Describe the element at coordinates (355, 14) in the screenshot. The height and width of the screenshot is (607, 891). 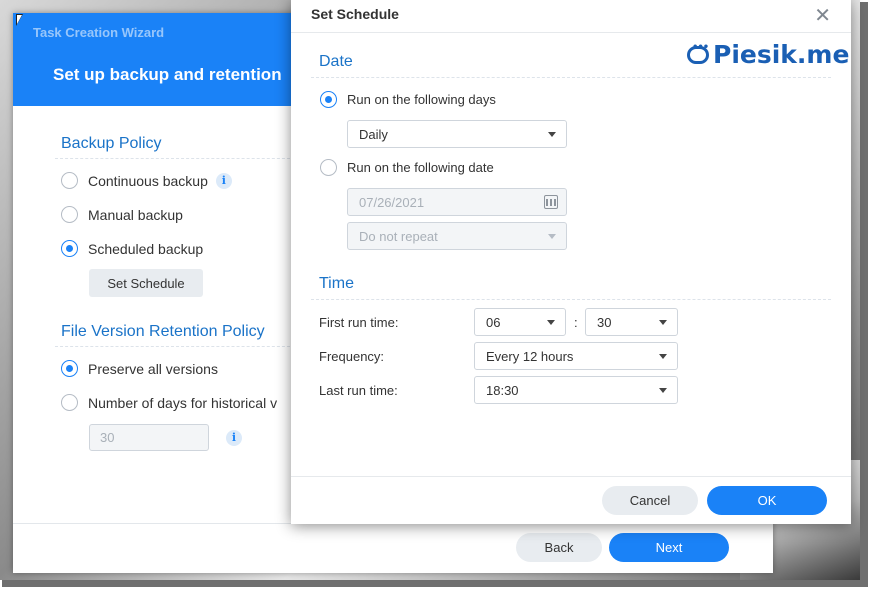
I see `dialog-title: Set Schedule` at that location.